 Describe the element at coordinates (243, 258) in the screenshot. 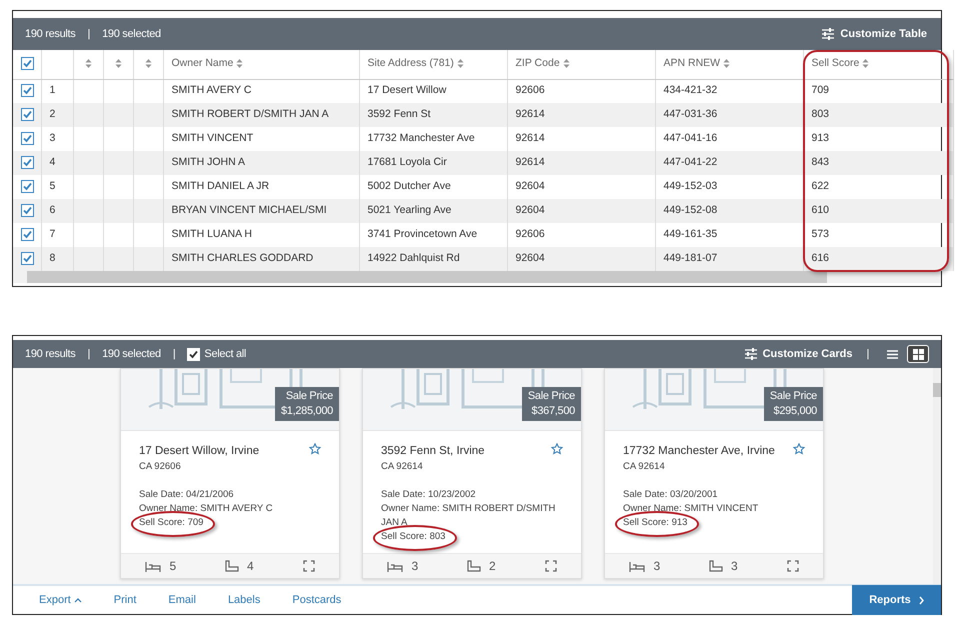

I see `table-cell: SMITH CHARLES GODDARD` at that location.